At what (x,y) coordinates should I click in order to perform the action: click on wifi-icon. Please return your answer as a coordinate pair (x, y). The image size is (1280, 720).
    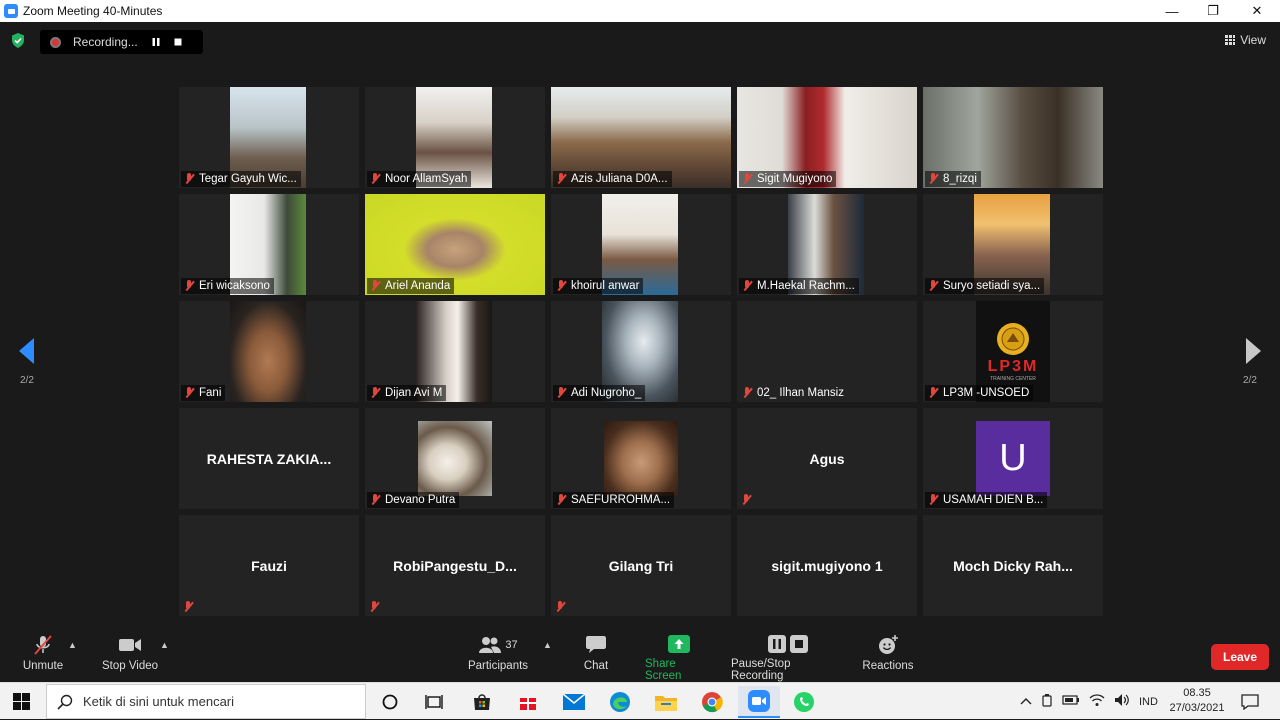
    Looking at the image, I should click on (1097, 701).